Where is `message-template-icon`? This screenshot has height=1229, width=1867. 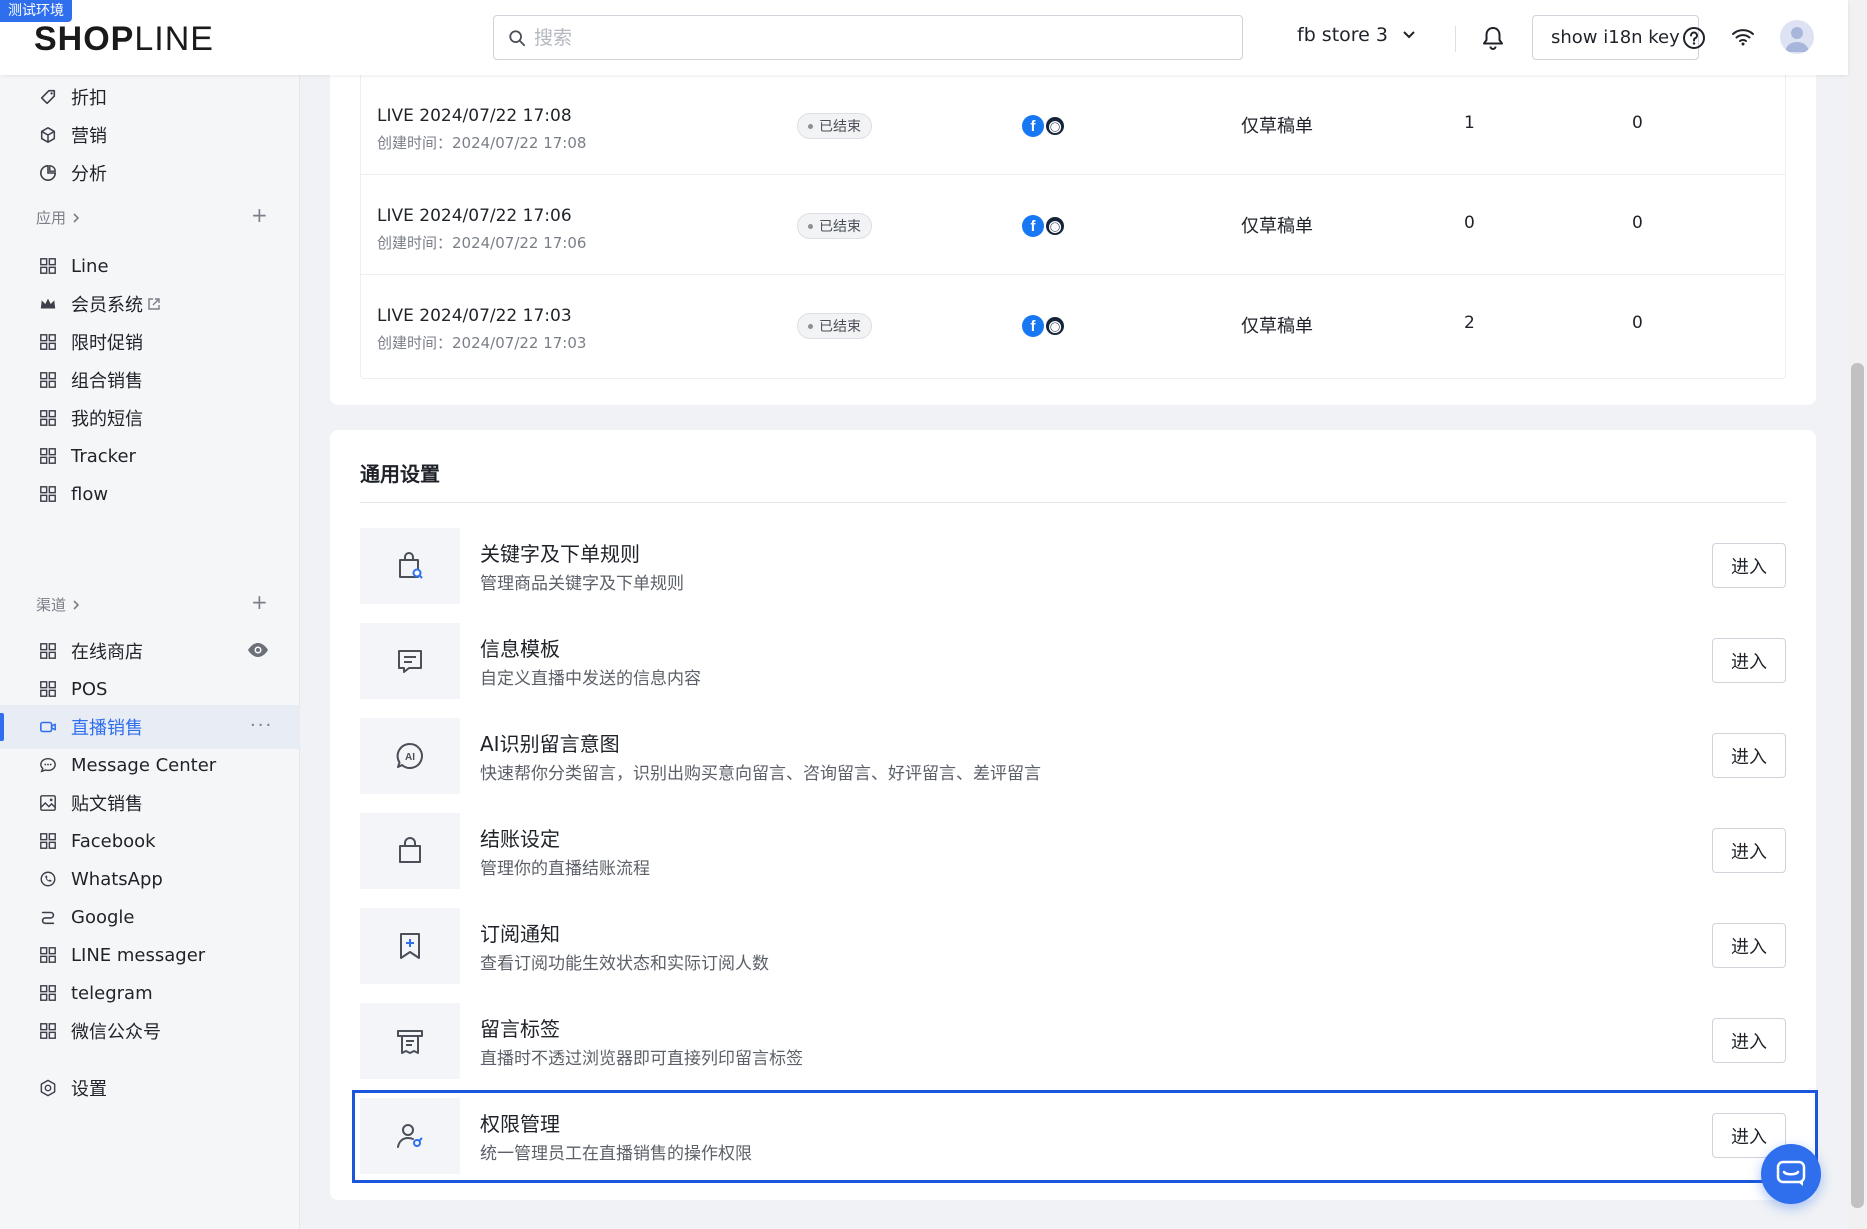
message-template-icon is located at coordinates (410, 661).